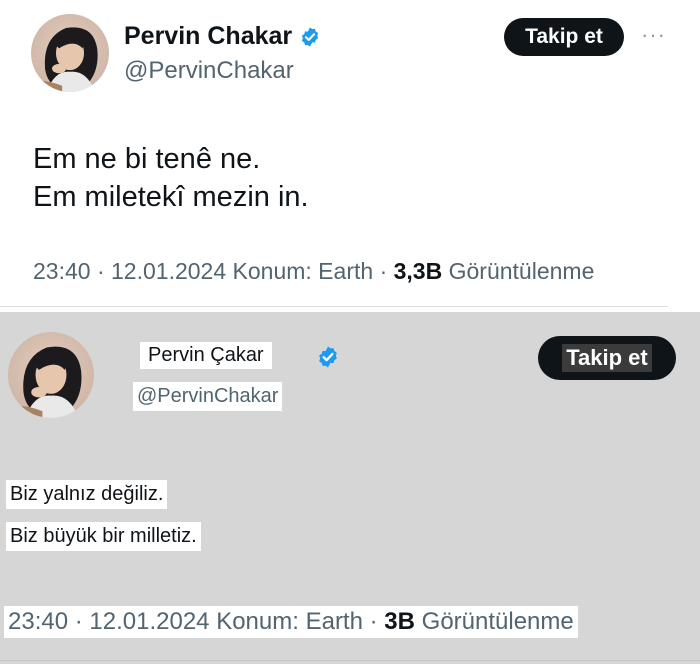  What do you see at coordinates (87, 494) in the screenshot?
I see `tweet-text-line: Biz yalnız değiliz.` at bounding box center [87, 494].